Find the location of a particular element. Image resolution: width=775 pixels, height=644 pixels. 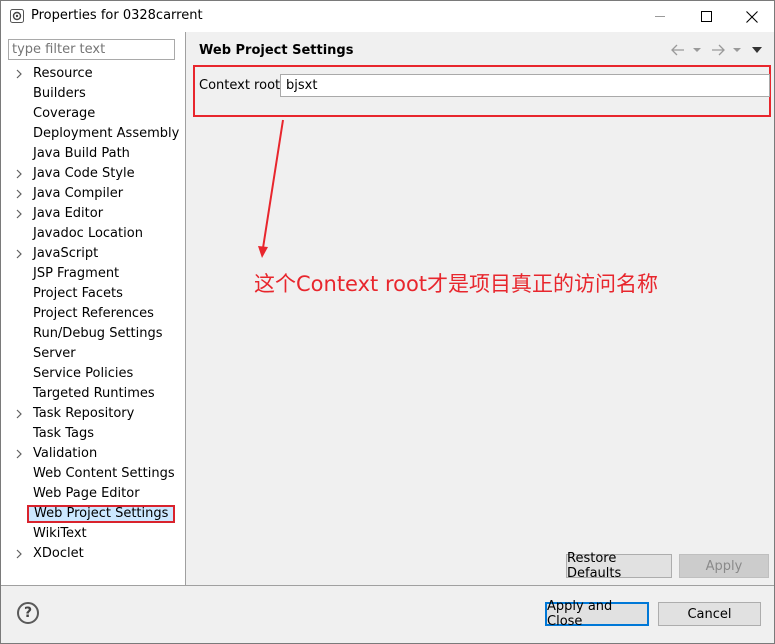

apply-and-close-button: Apply and Close is located at coordinates (597, 614).